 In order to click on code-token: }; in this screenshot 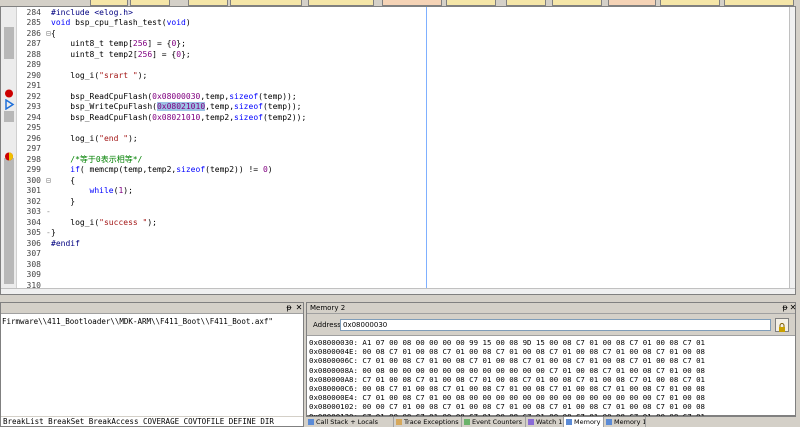, I will do `click(181, 43)`.